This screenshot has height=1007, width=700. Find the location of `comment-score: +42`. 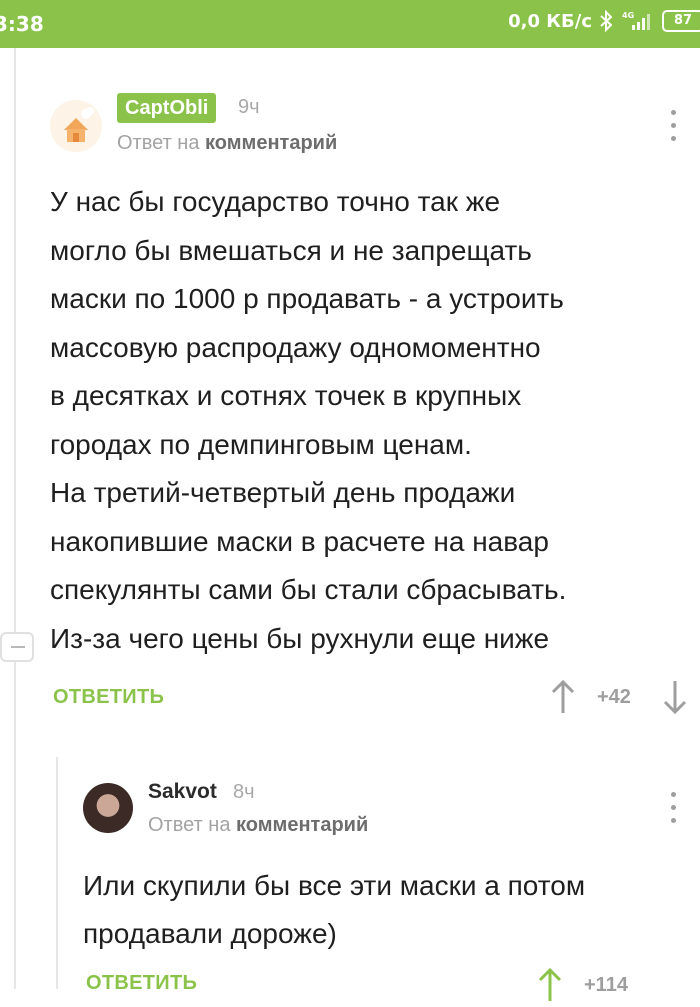

comment-score: +42 is located at coordinates (614, 697).